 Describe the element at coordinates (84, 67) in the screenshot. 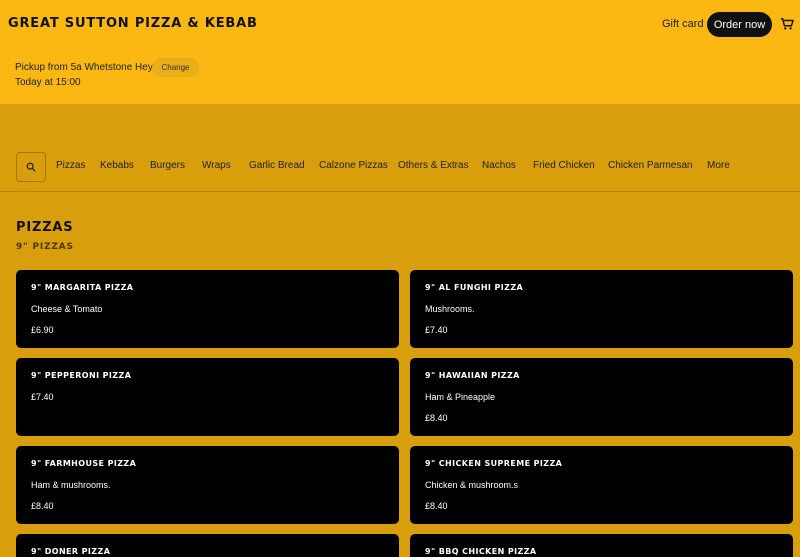

I see `pickup-location: Pickup from 5a Whetstone Hey` at that location.